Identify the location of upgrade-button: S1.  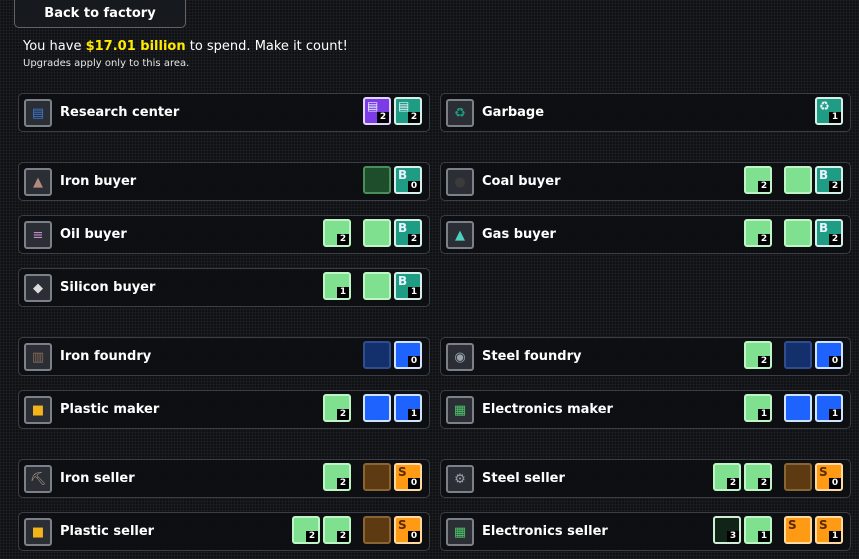
(829, 530).